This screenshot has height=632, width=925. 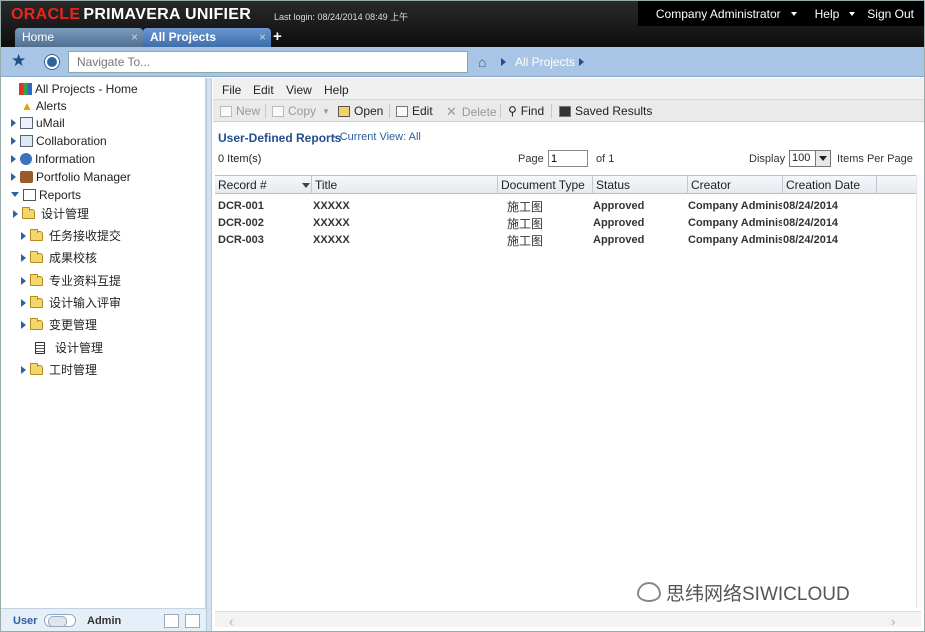 What do you see at coordinates (241, 223) in the screenshot?
I see `cell-record: DCR-002` at bounding box center [241, 223].